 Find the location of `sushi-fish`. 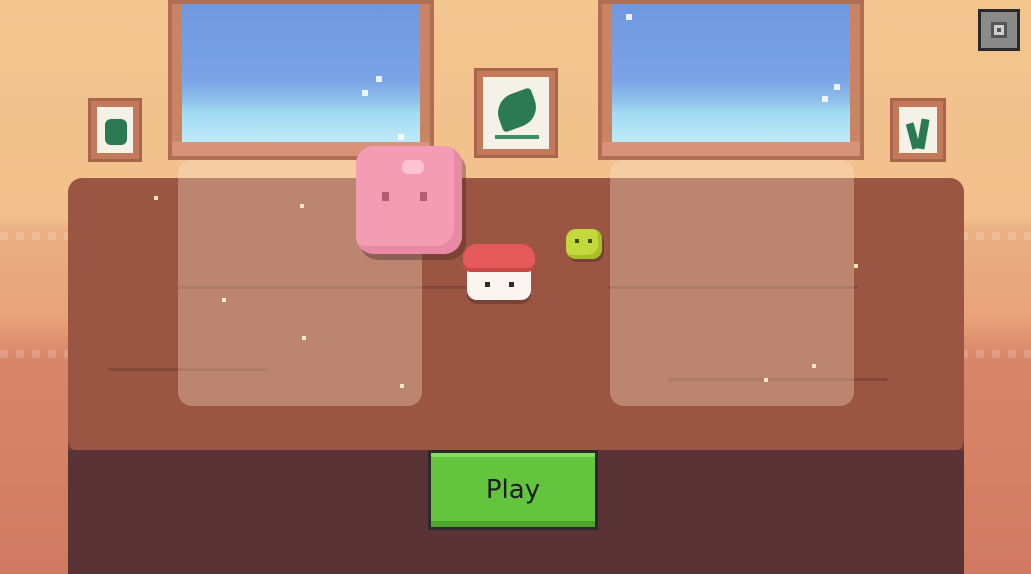

sushi-fish is located at coordinates (499, 258).